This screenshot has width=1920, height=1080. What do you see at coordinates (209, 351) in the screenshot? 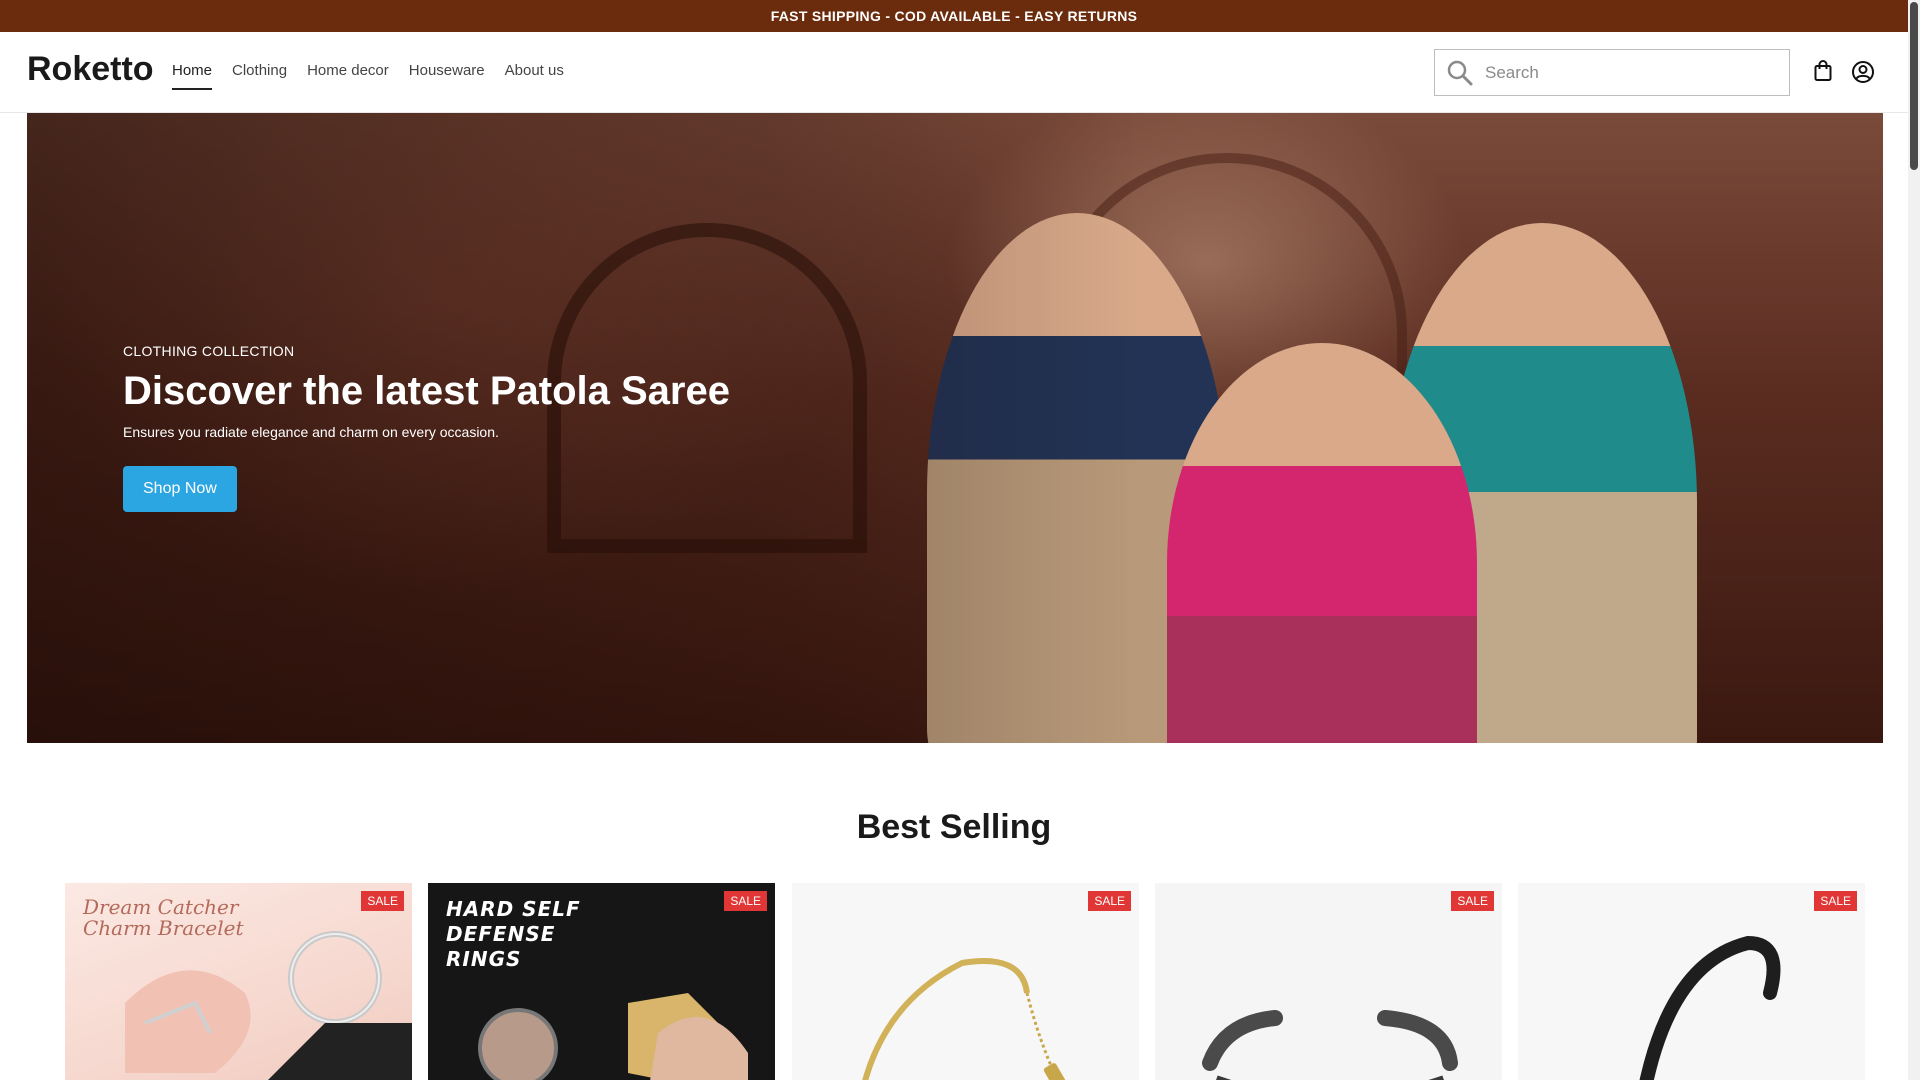
I see `hero-eyebrow: CLOTHING COLLECTION` at bounding box center [209, 351].